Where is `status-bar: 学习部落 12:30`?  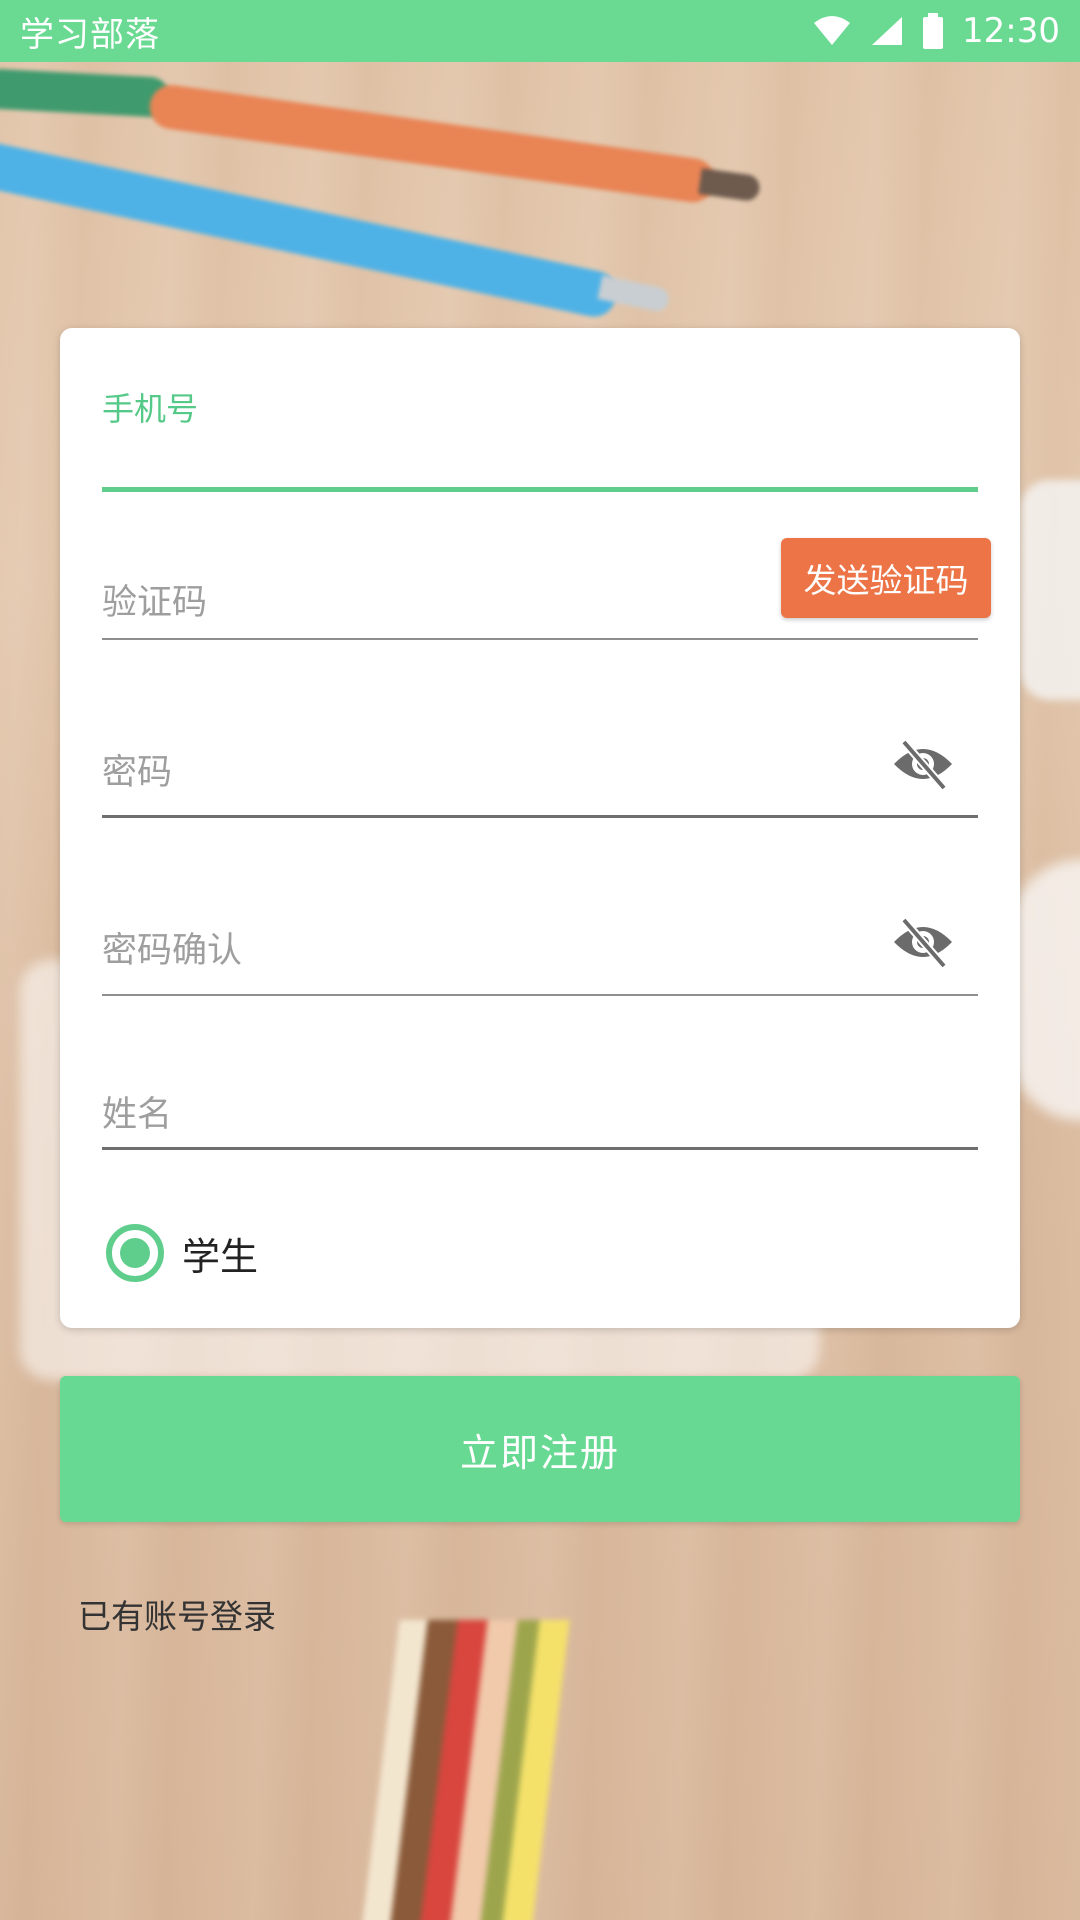
status-bar: 学习部落 12:30 is located at coordinates (540, 31).